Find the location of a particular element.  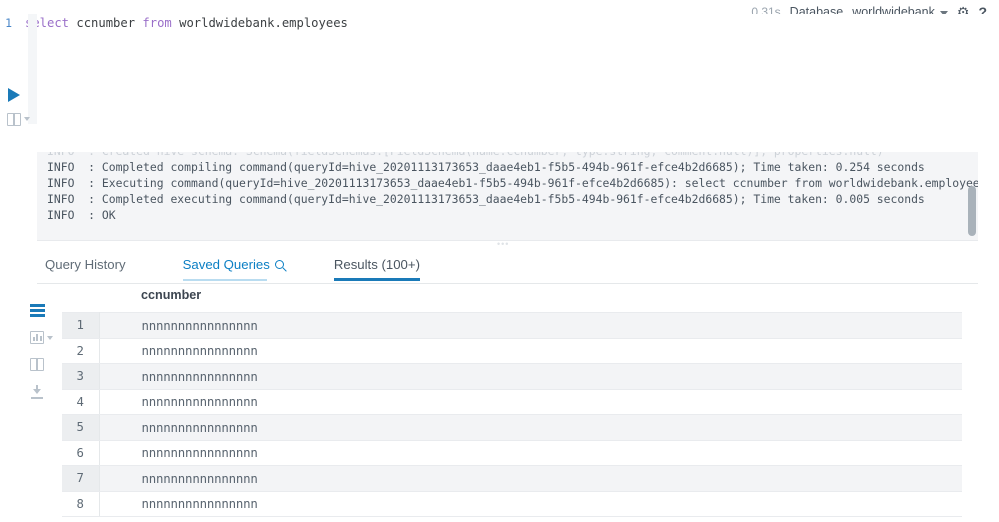

download-button is located at coordinates (43, 392).